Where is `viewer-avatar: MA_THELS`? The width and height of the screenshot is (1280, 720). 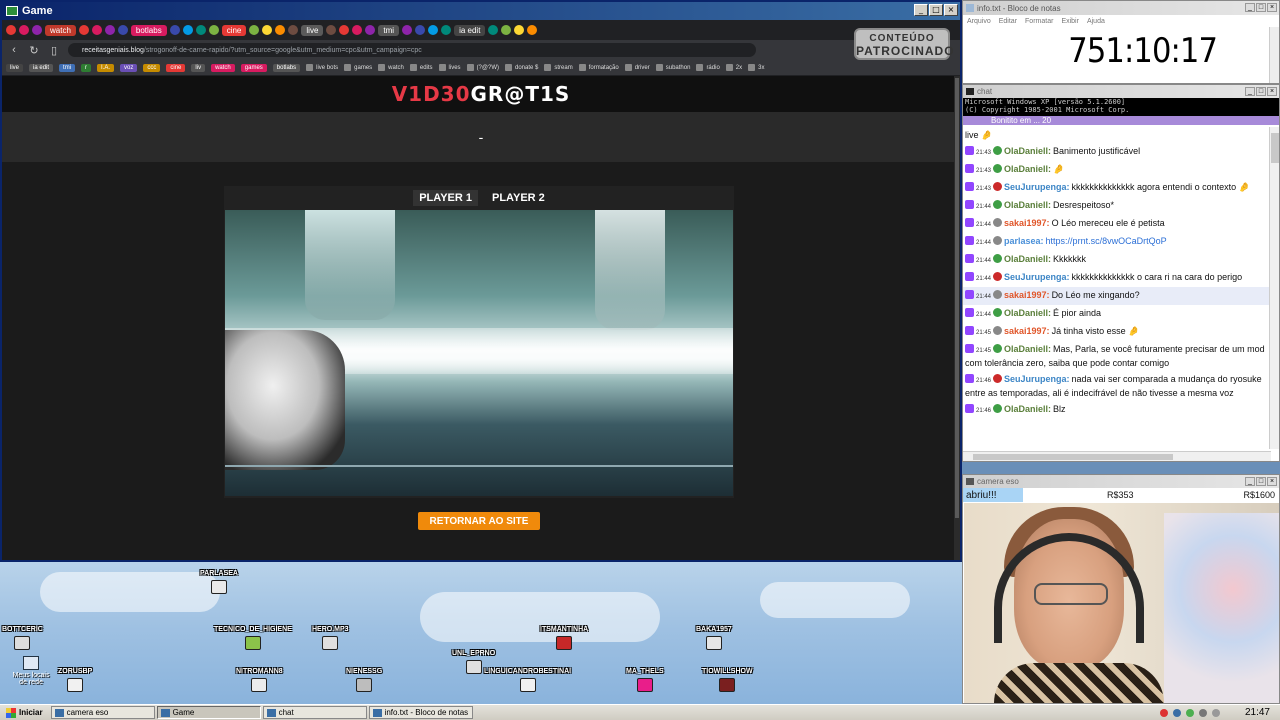 viewer-avatar: MA_THELS is located at coordinates (645, 680).